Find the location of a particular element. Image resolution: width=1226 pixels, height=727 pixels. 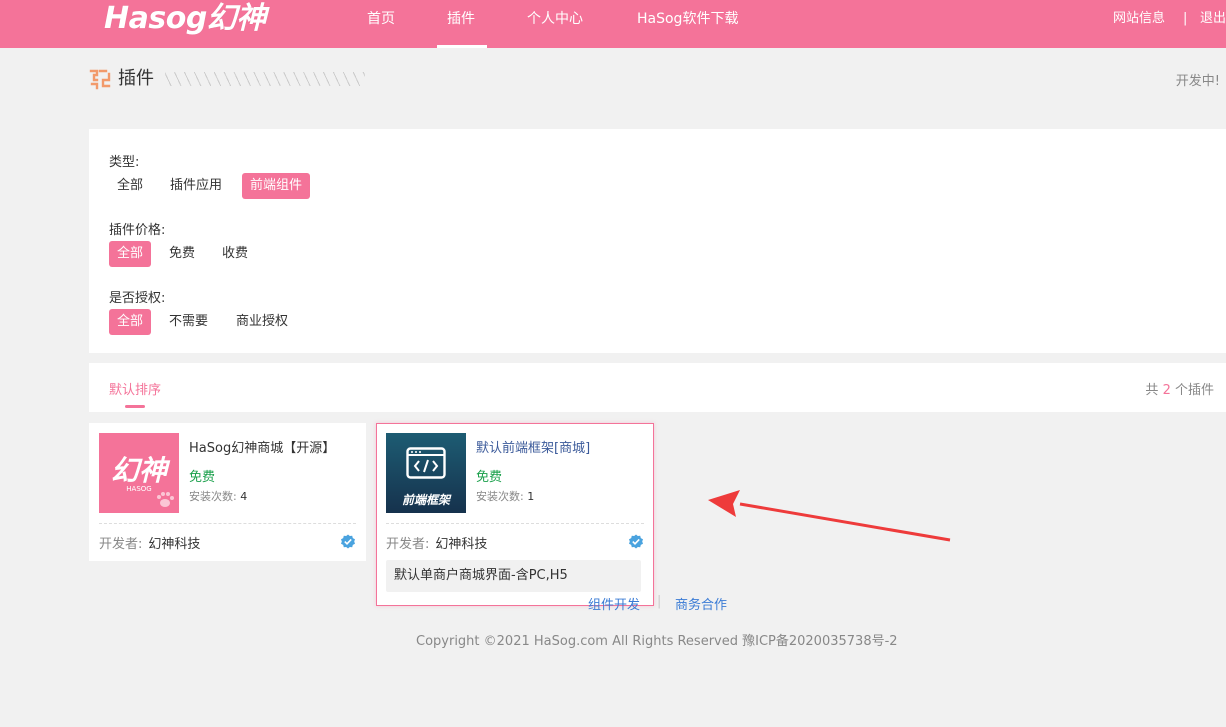

dev-status-text: 开发中! is located at coordinates (1197, 81).